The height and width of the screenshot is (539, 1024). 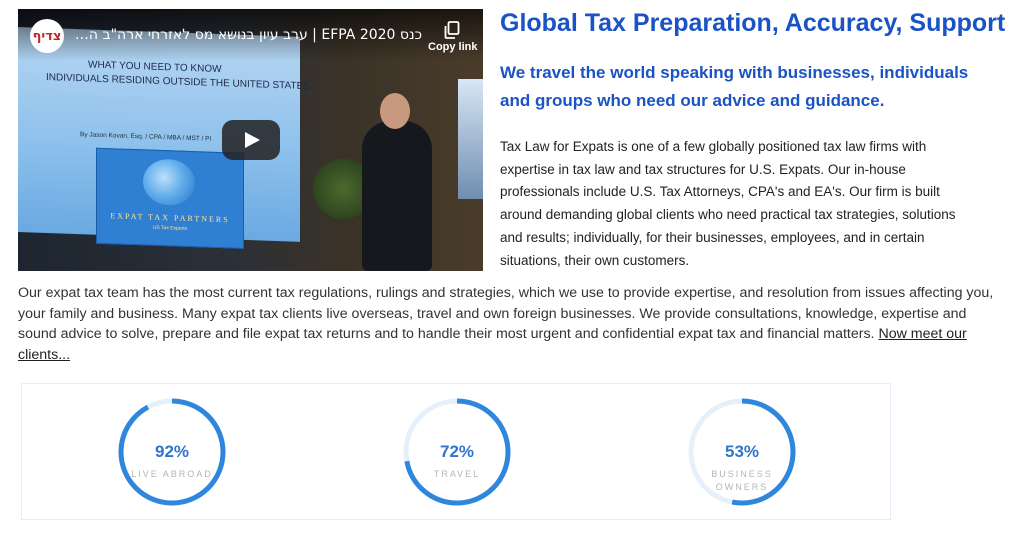 I want to click on stage-light, so click(x=470, y=139).